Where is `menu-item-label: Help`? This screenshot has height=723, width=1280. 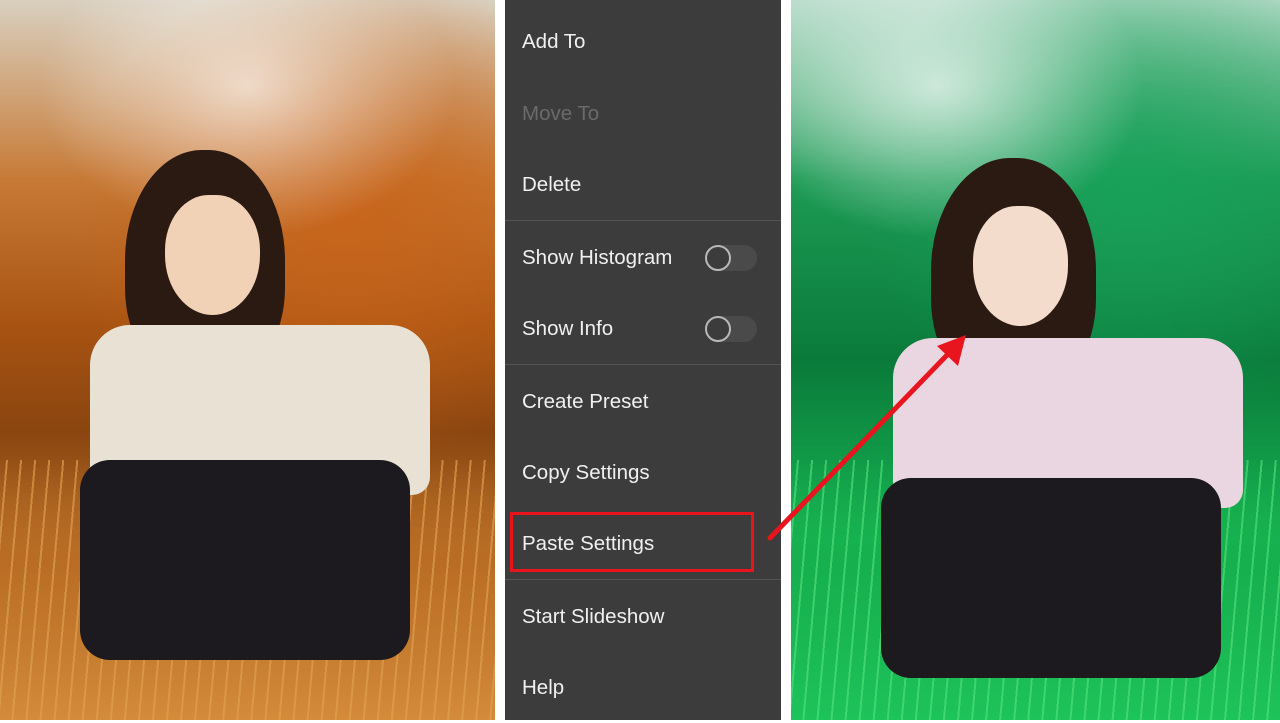 menu-item-label: Help is located at coordinates (543, 687).